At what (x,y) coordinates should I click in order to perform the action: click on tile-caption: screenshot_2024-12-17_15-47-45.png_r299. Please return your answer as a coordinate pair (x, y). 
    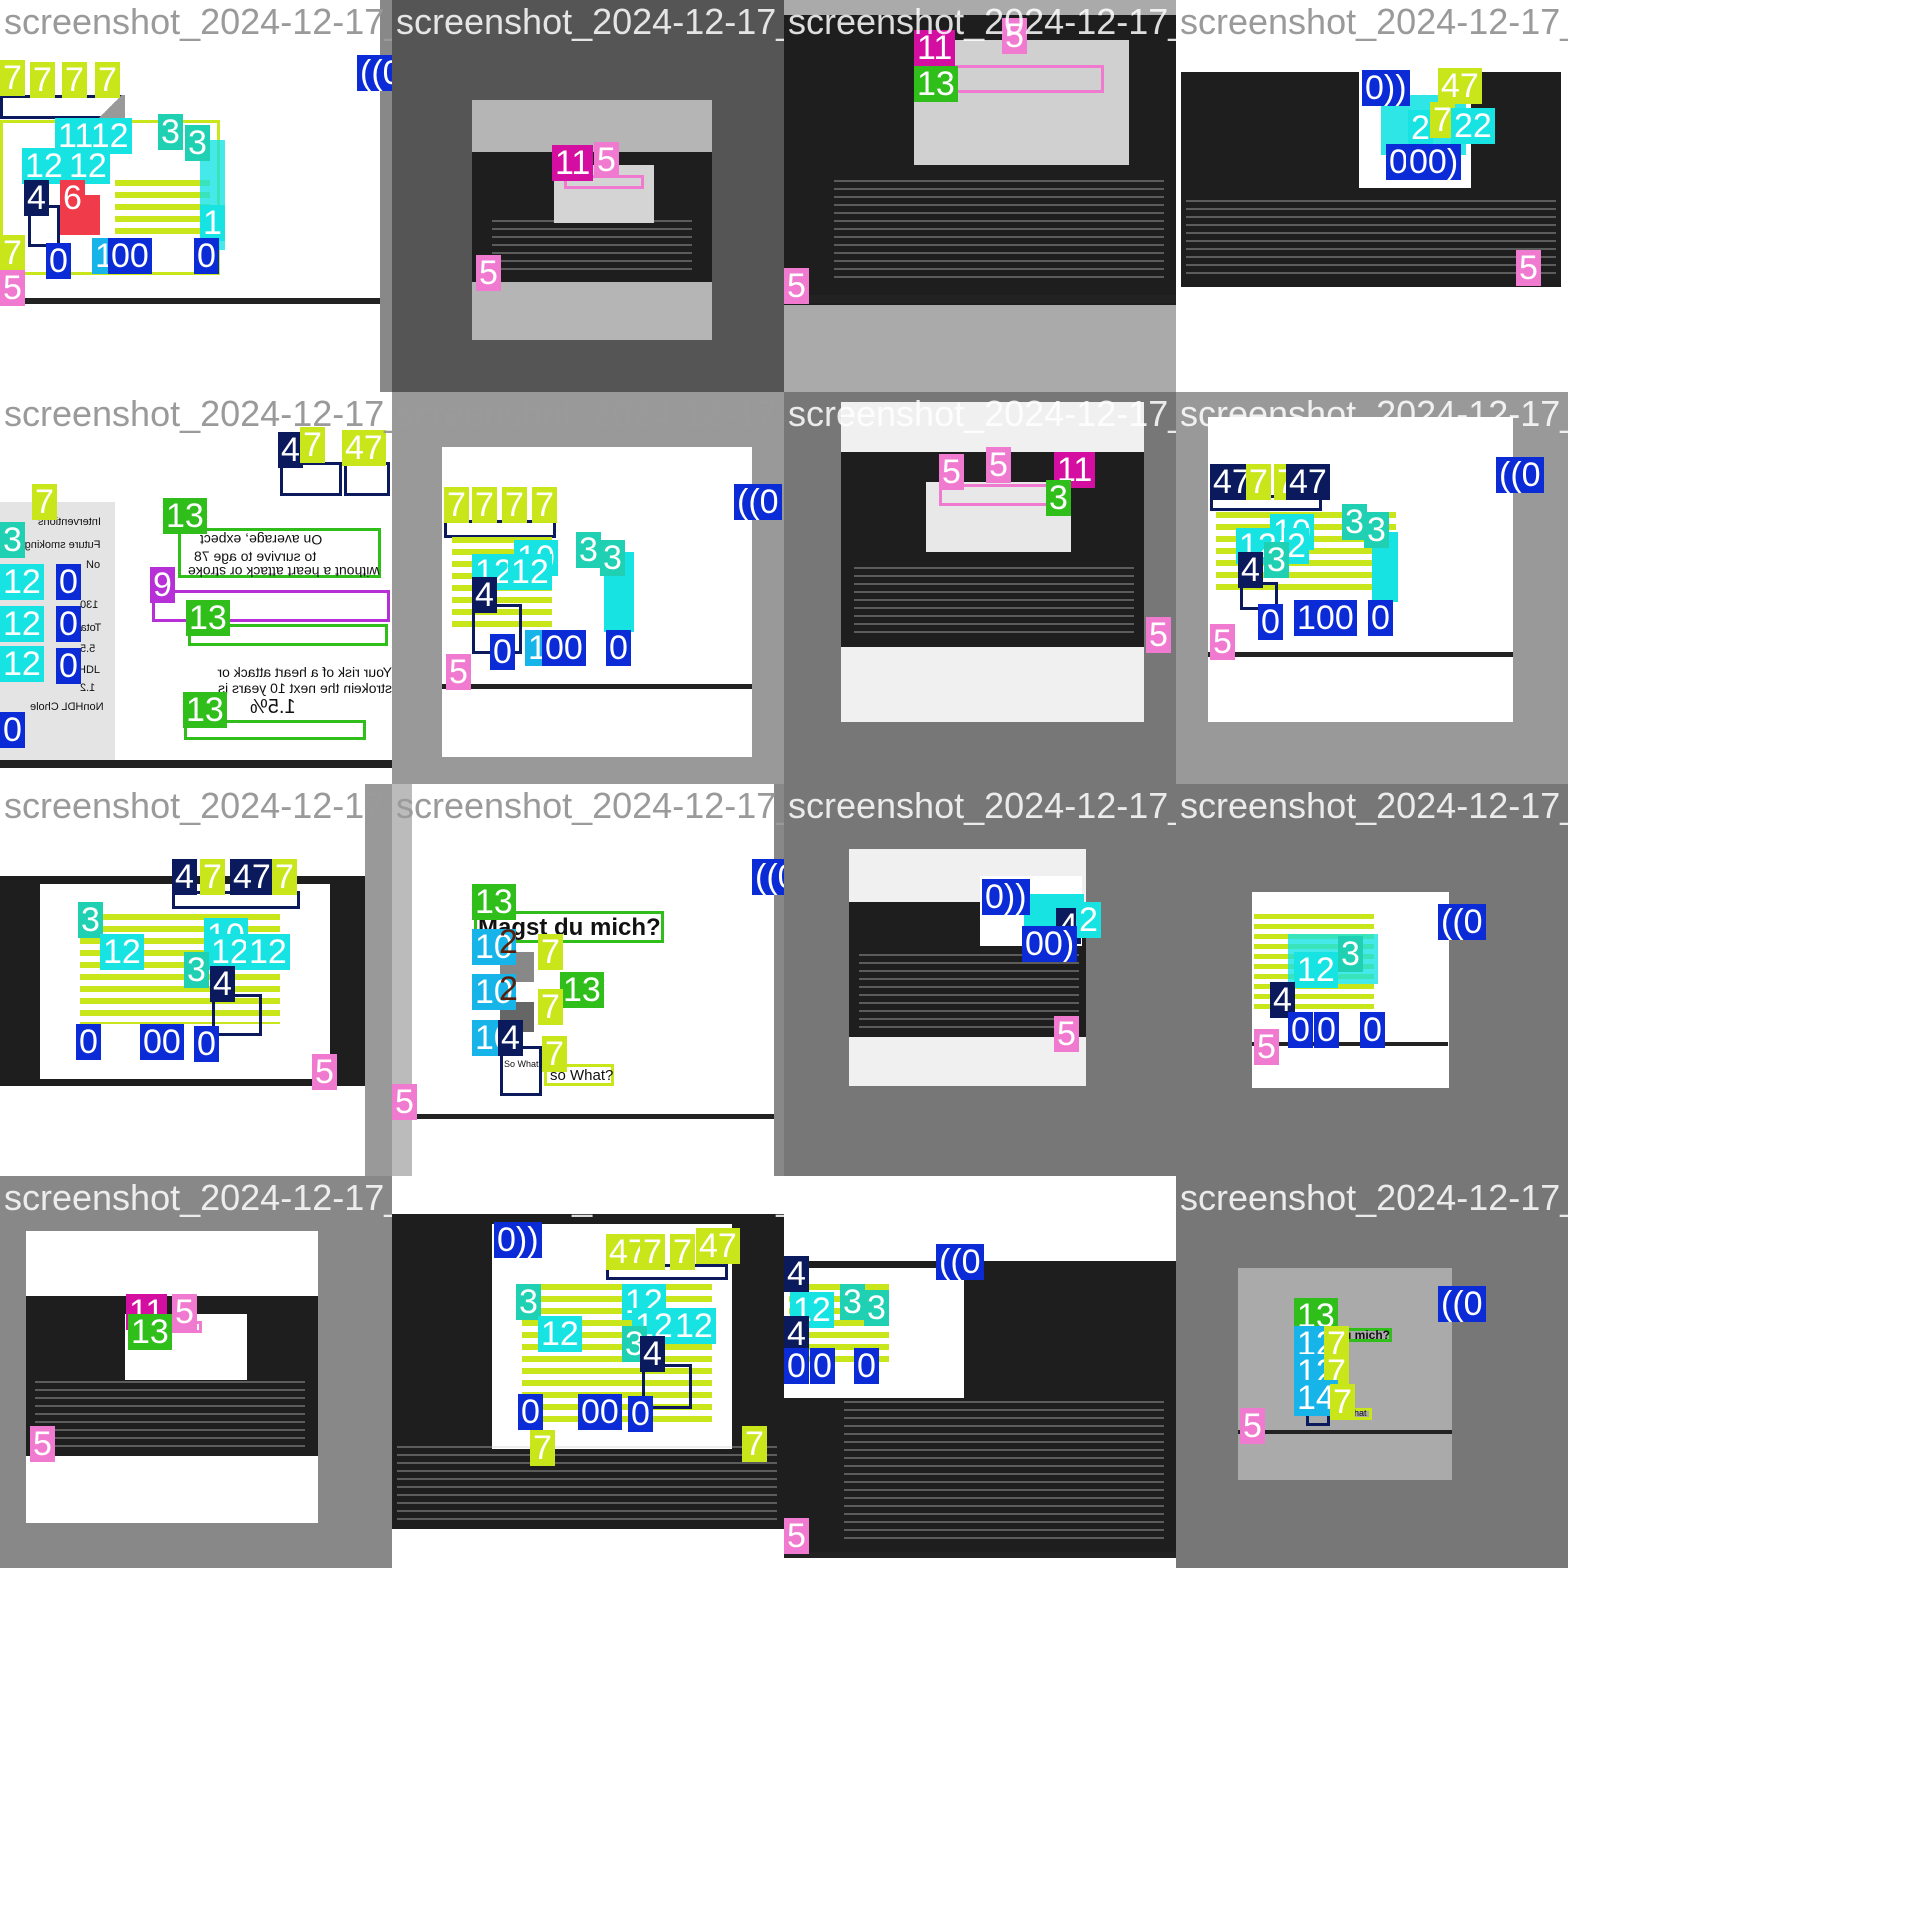
    Looking at the image, I should click on (1374, 21).